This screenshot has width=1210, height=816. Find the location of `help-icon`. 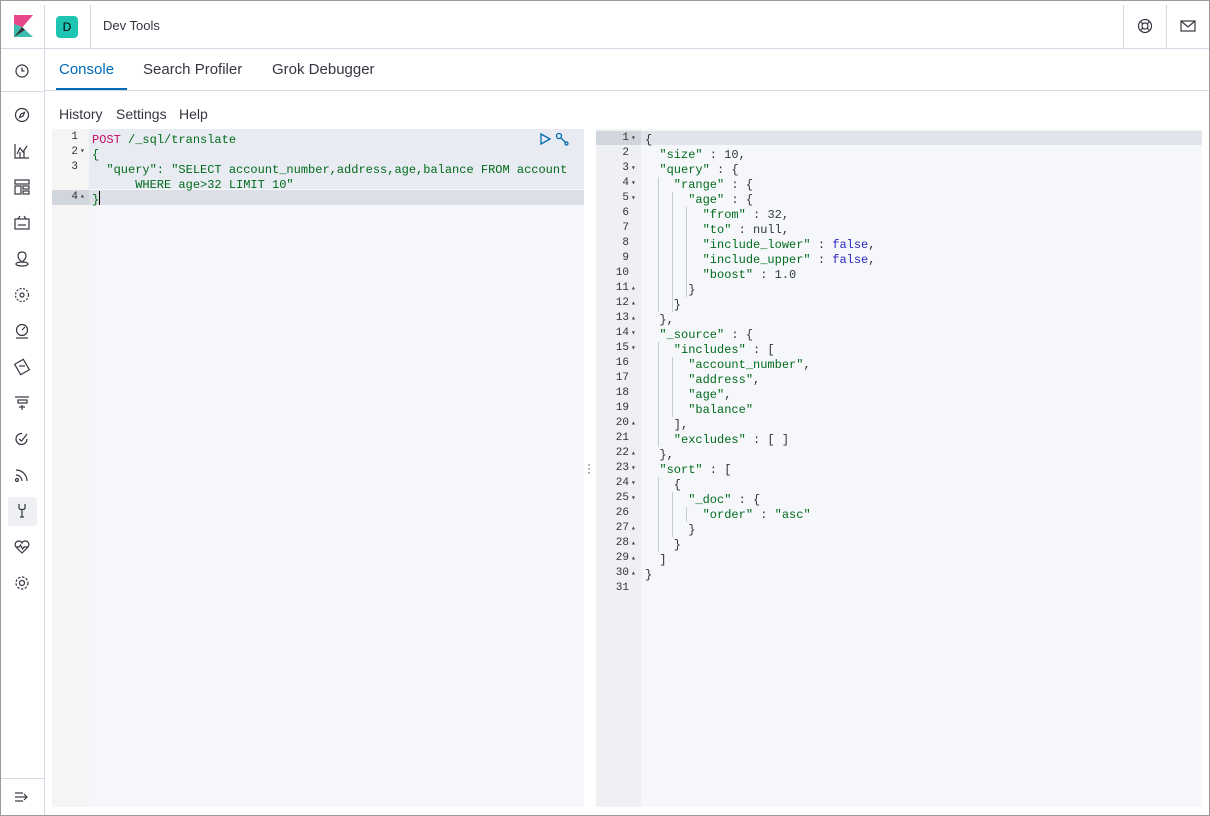

help-icon is located at coordinates (1145, 26).